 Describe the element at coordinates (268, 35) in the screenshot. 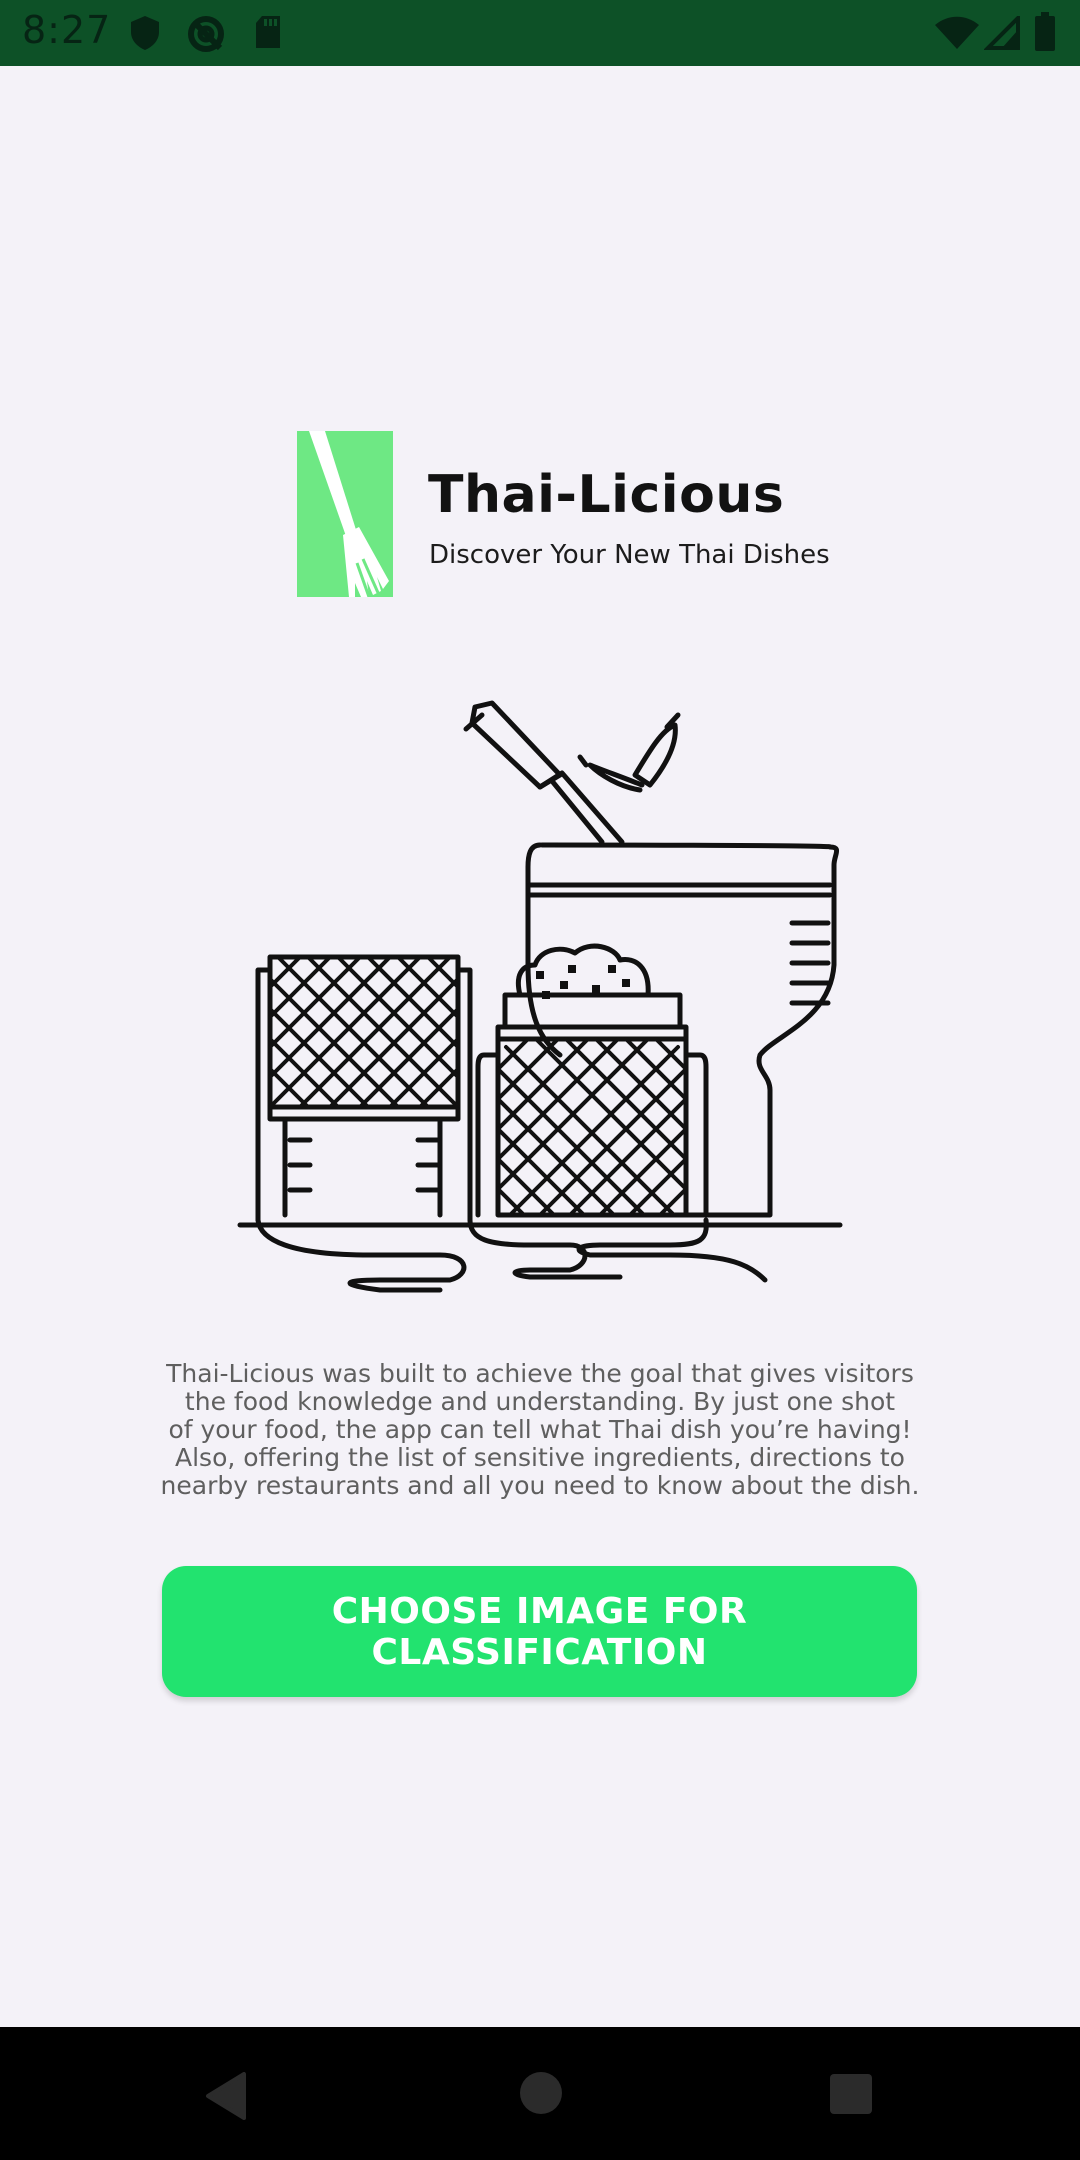

I see `sd-card-icon` at that location.